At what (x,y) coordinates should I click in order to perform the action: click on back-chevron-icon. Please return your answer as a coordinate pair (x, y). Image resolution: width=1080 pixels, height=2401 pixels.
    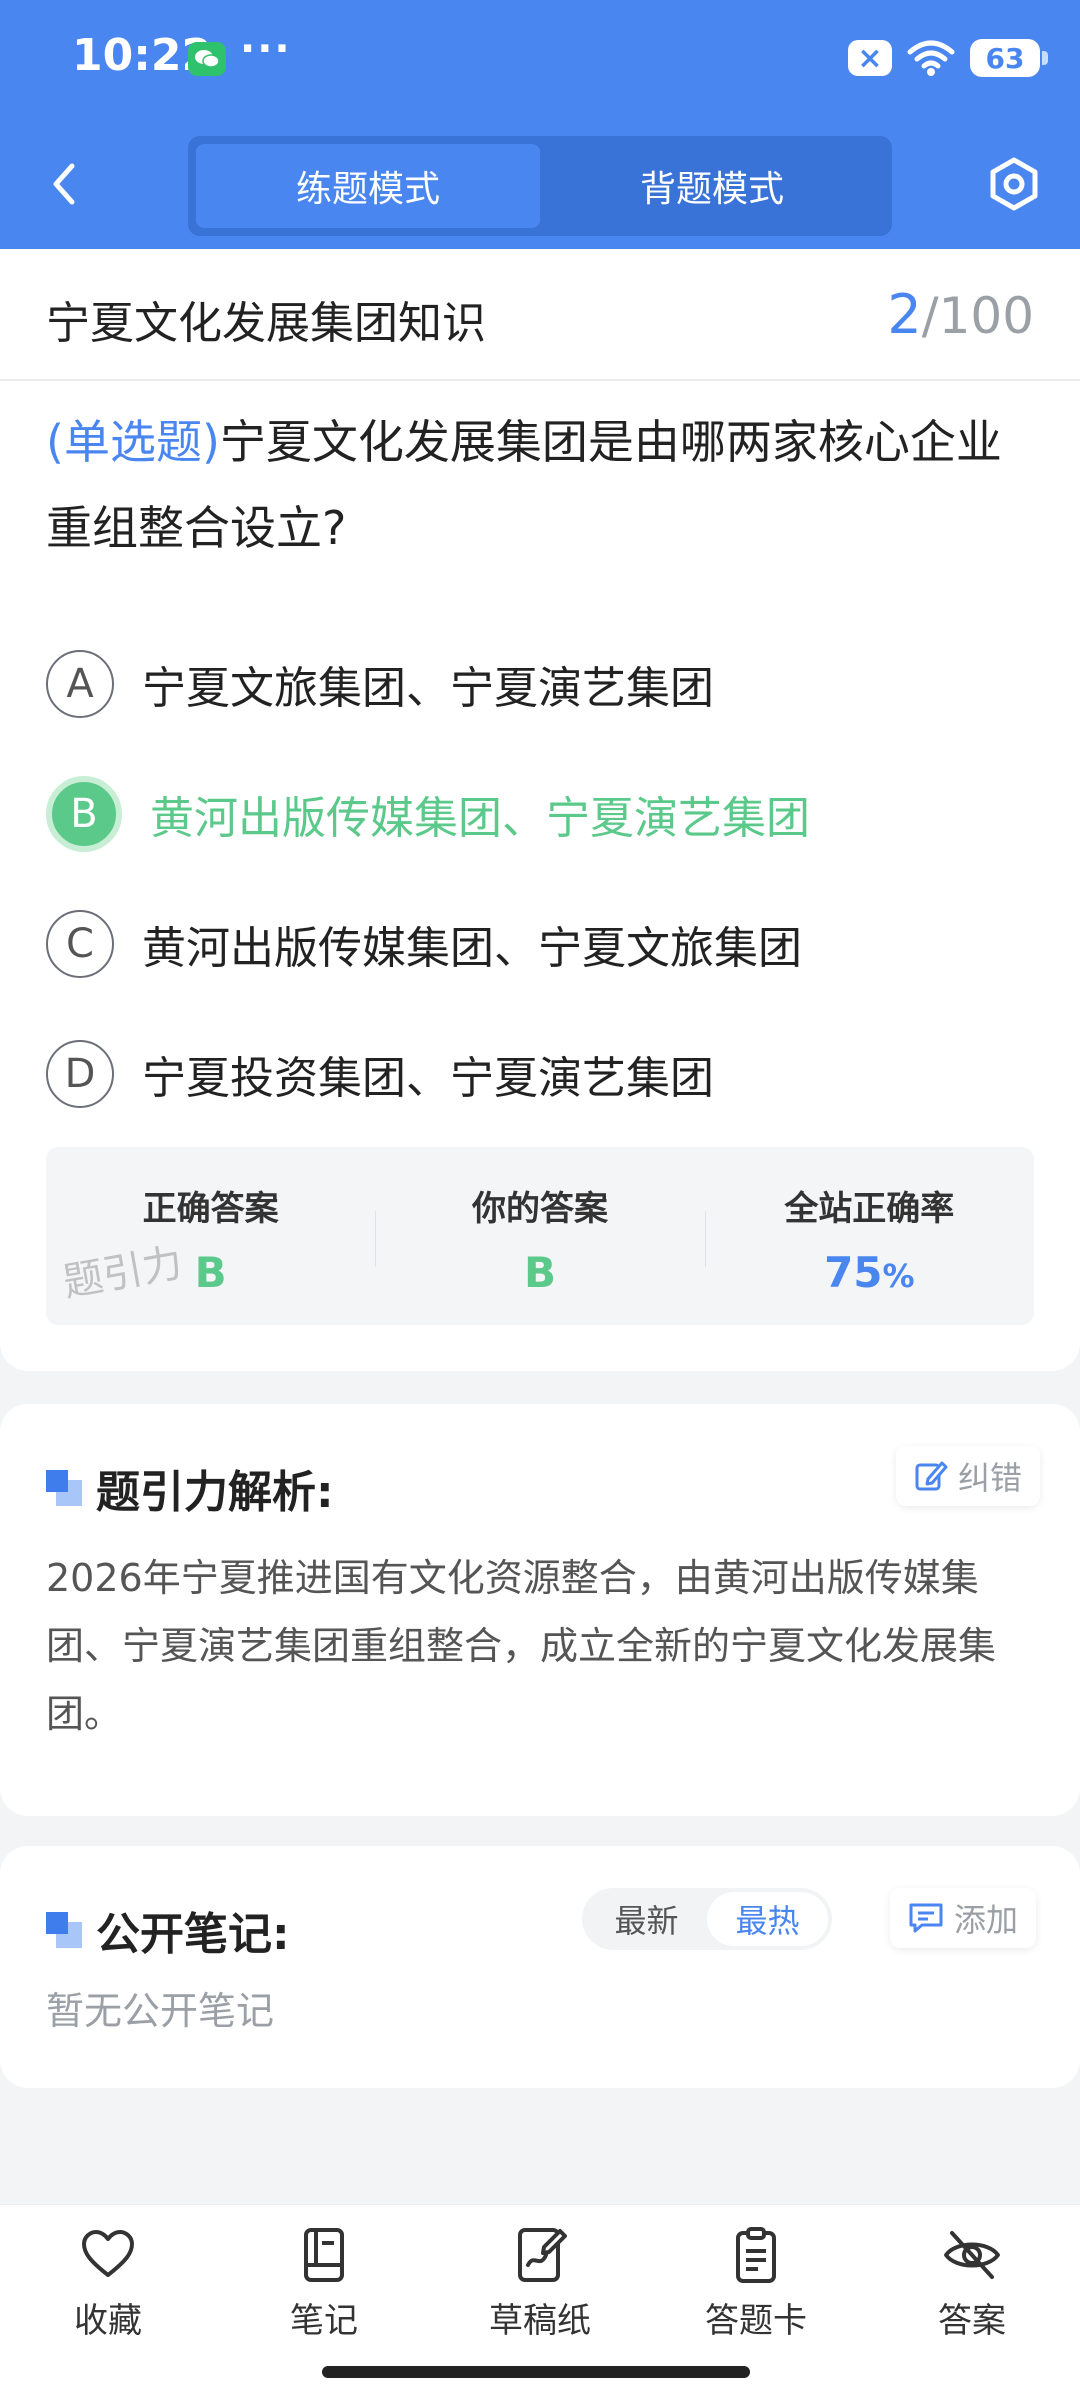
    Looking at the image, I should click on (64, 184).